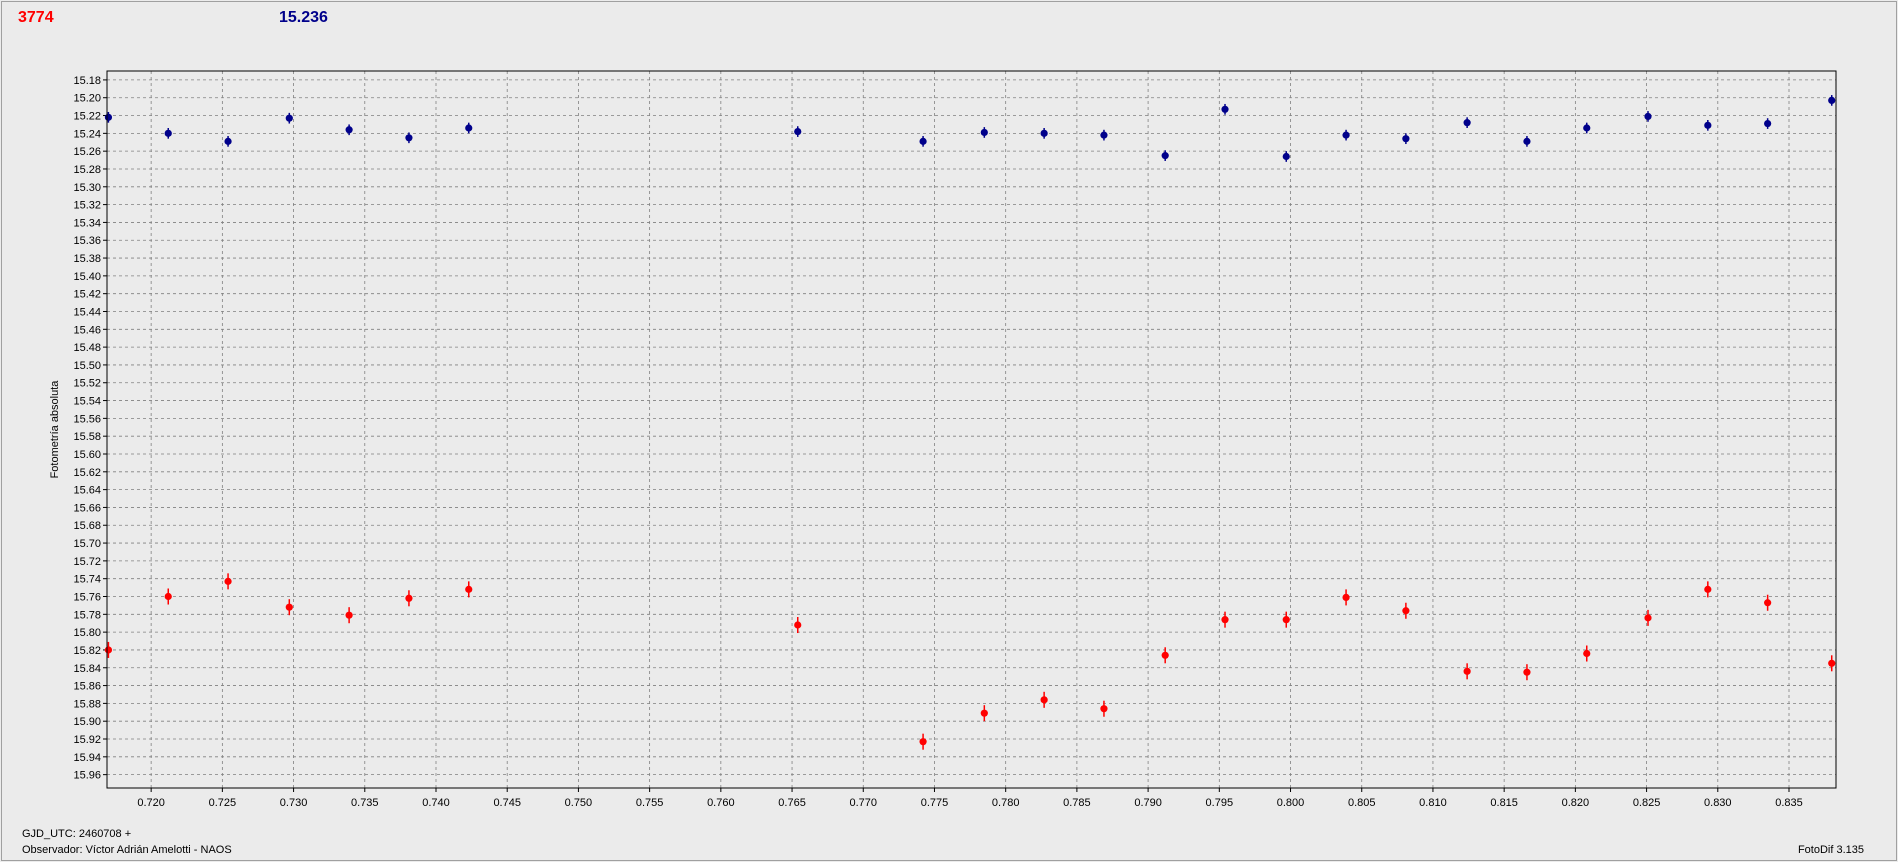 This screenshot has height=862, width=1898. What do you see at coordinates (1647, 803) in the screenshot?
I see `x-tick-label: 0.825` at bounding box center [1647, 803].